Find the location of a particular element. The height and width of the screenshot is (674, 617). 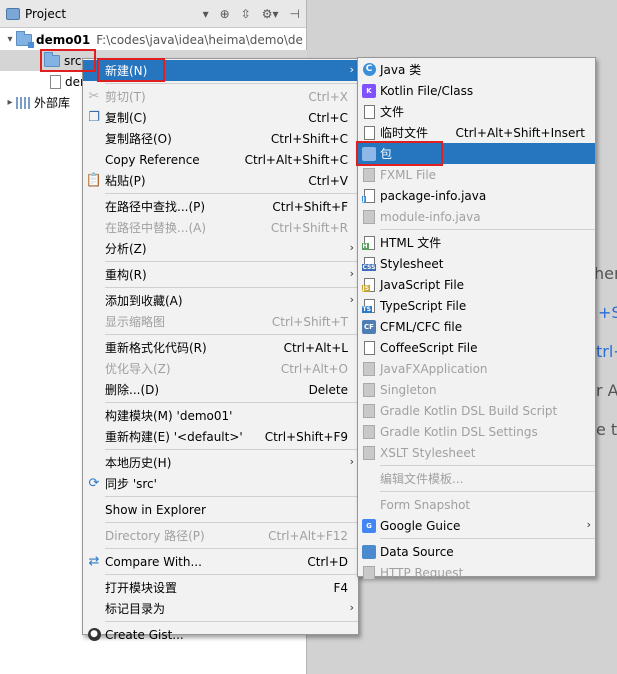

http-icon is located at coordinates (369, 572).